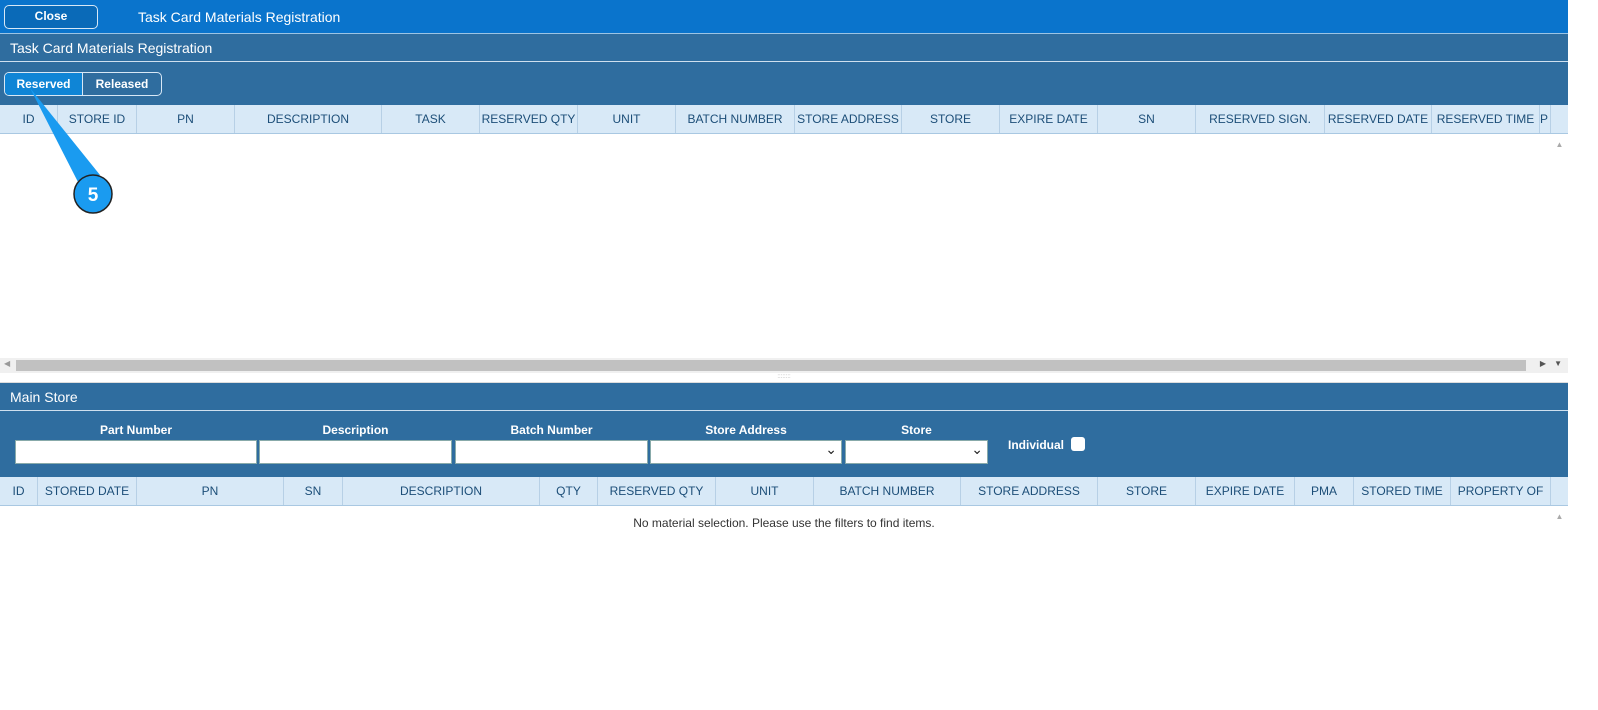 This screenshot has width=1598, height=710. What do you see at coordinates (1378, 119) in the screenshot?
I see `column-header: RESERVED DATE` at bounding box center [1378, 119].